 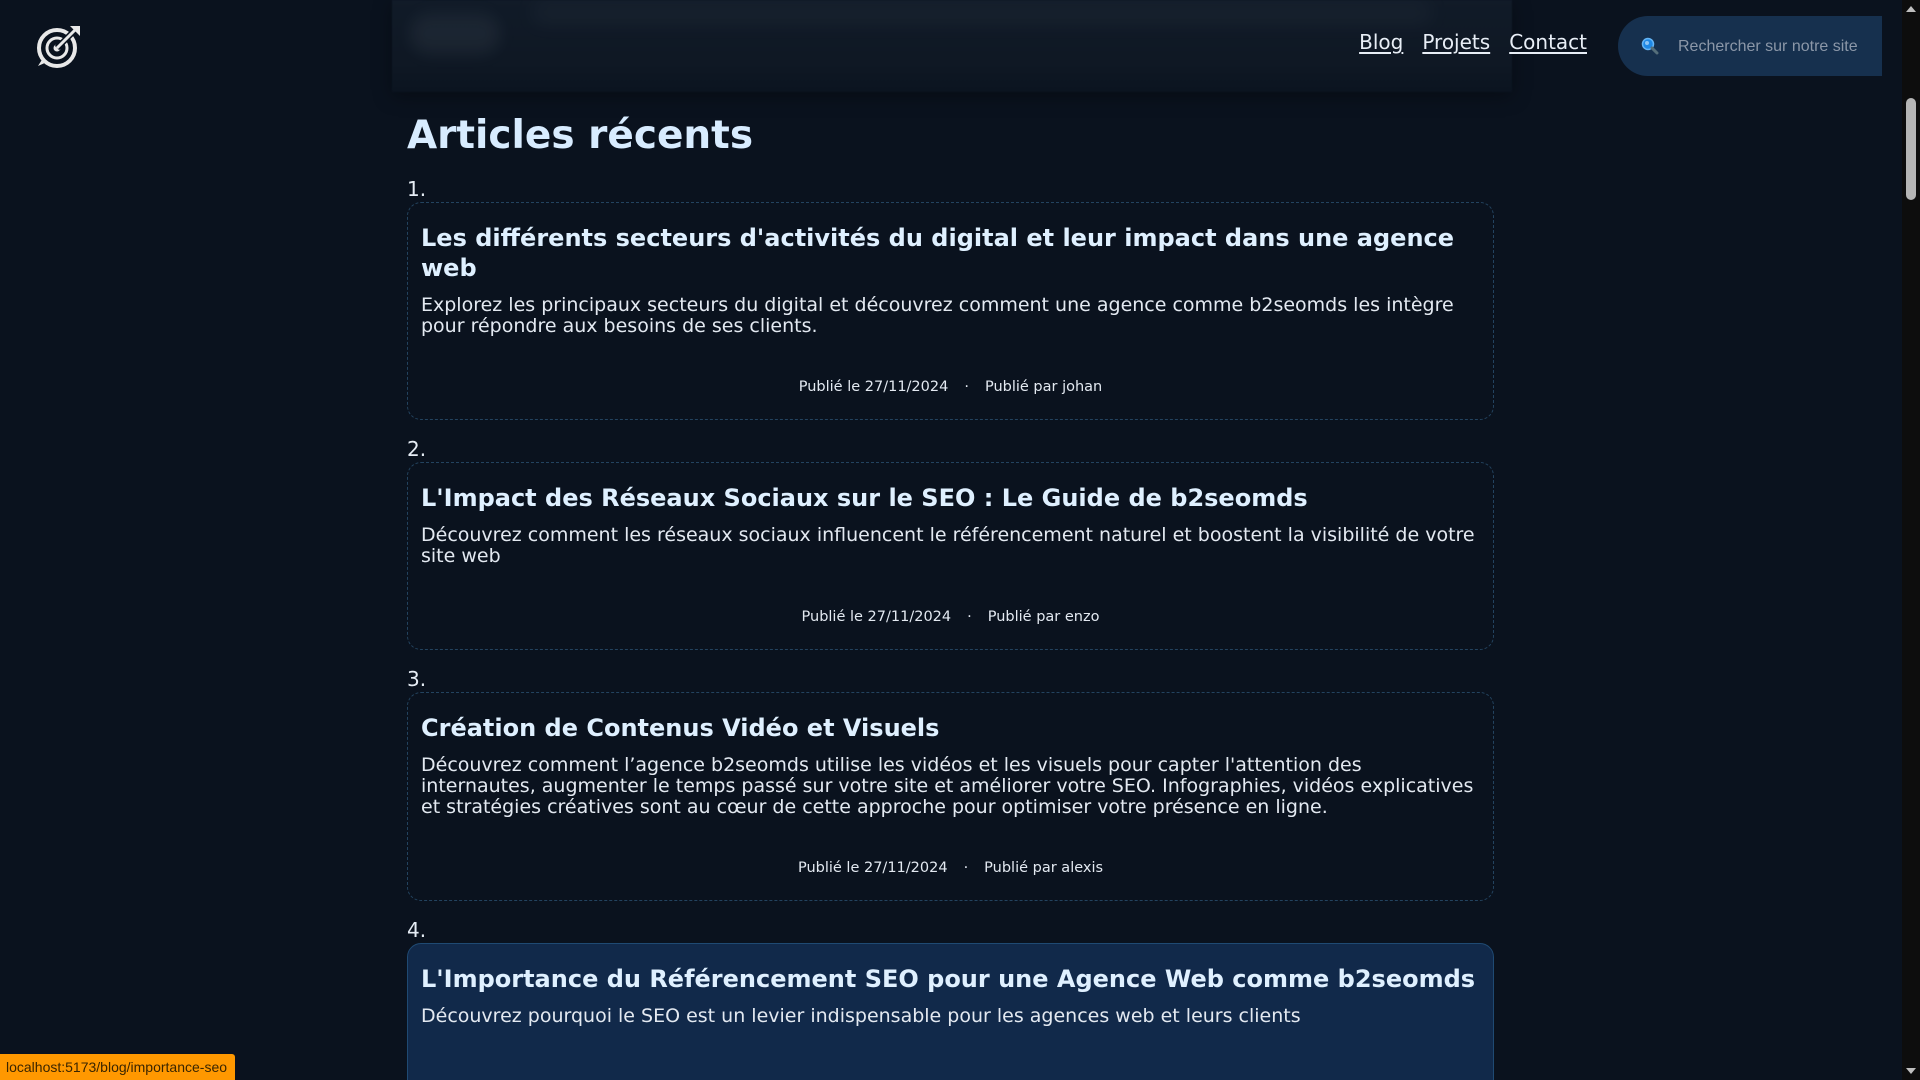 What do you see at coordinates (1548, 42) in the screenshot?
I see `nav-link-contact: Contact` at bounding box center [1548, 42].